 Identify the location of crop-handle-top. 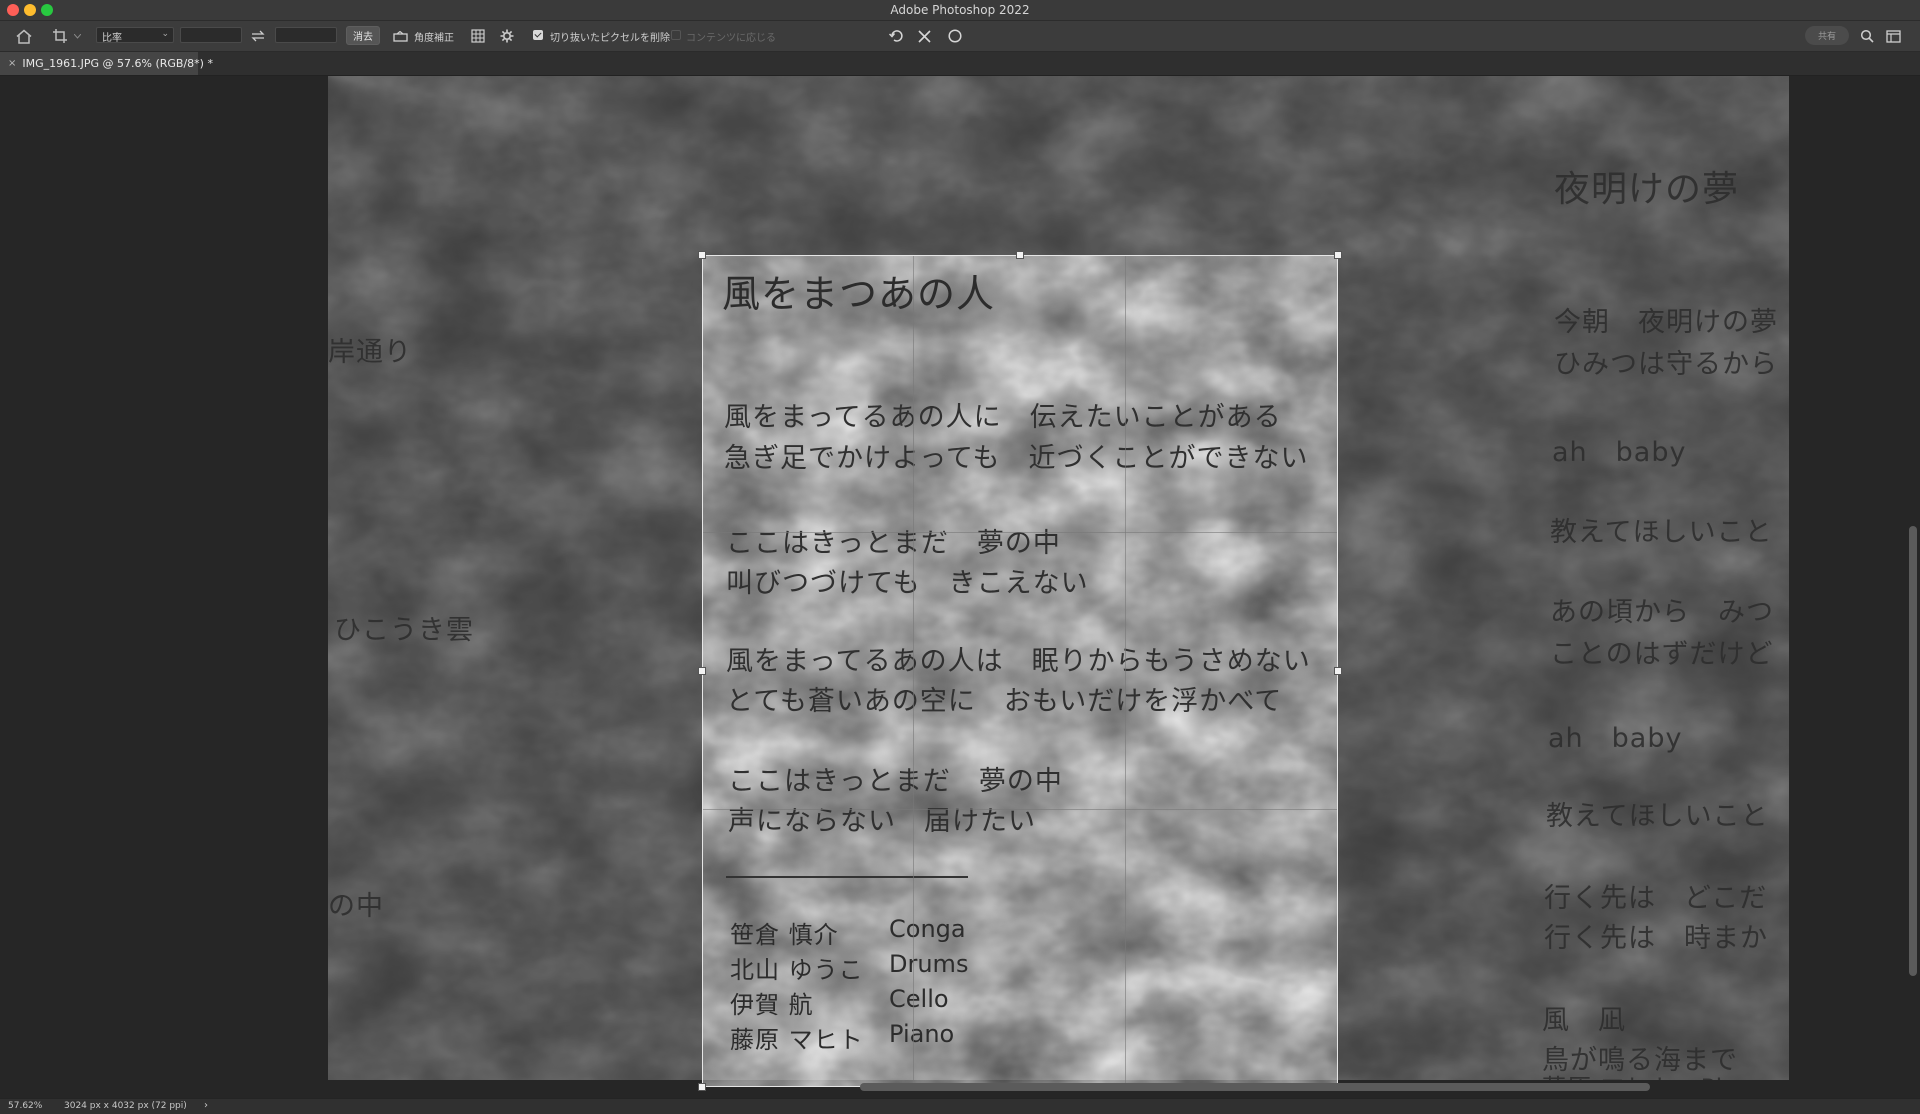
(1020, 255).